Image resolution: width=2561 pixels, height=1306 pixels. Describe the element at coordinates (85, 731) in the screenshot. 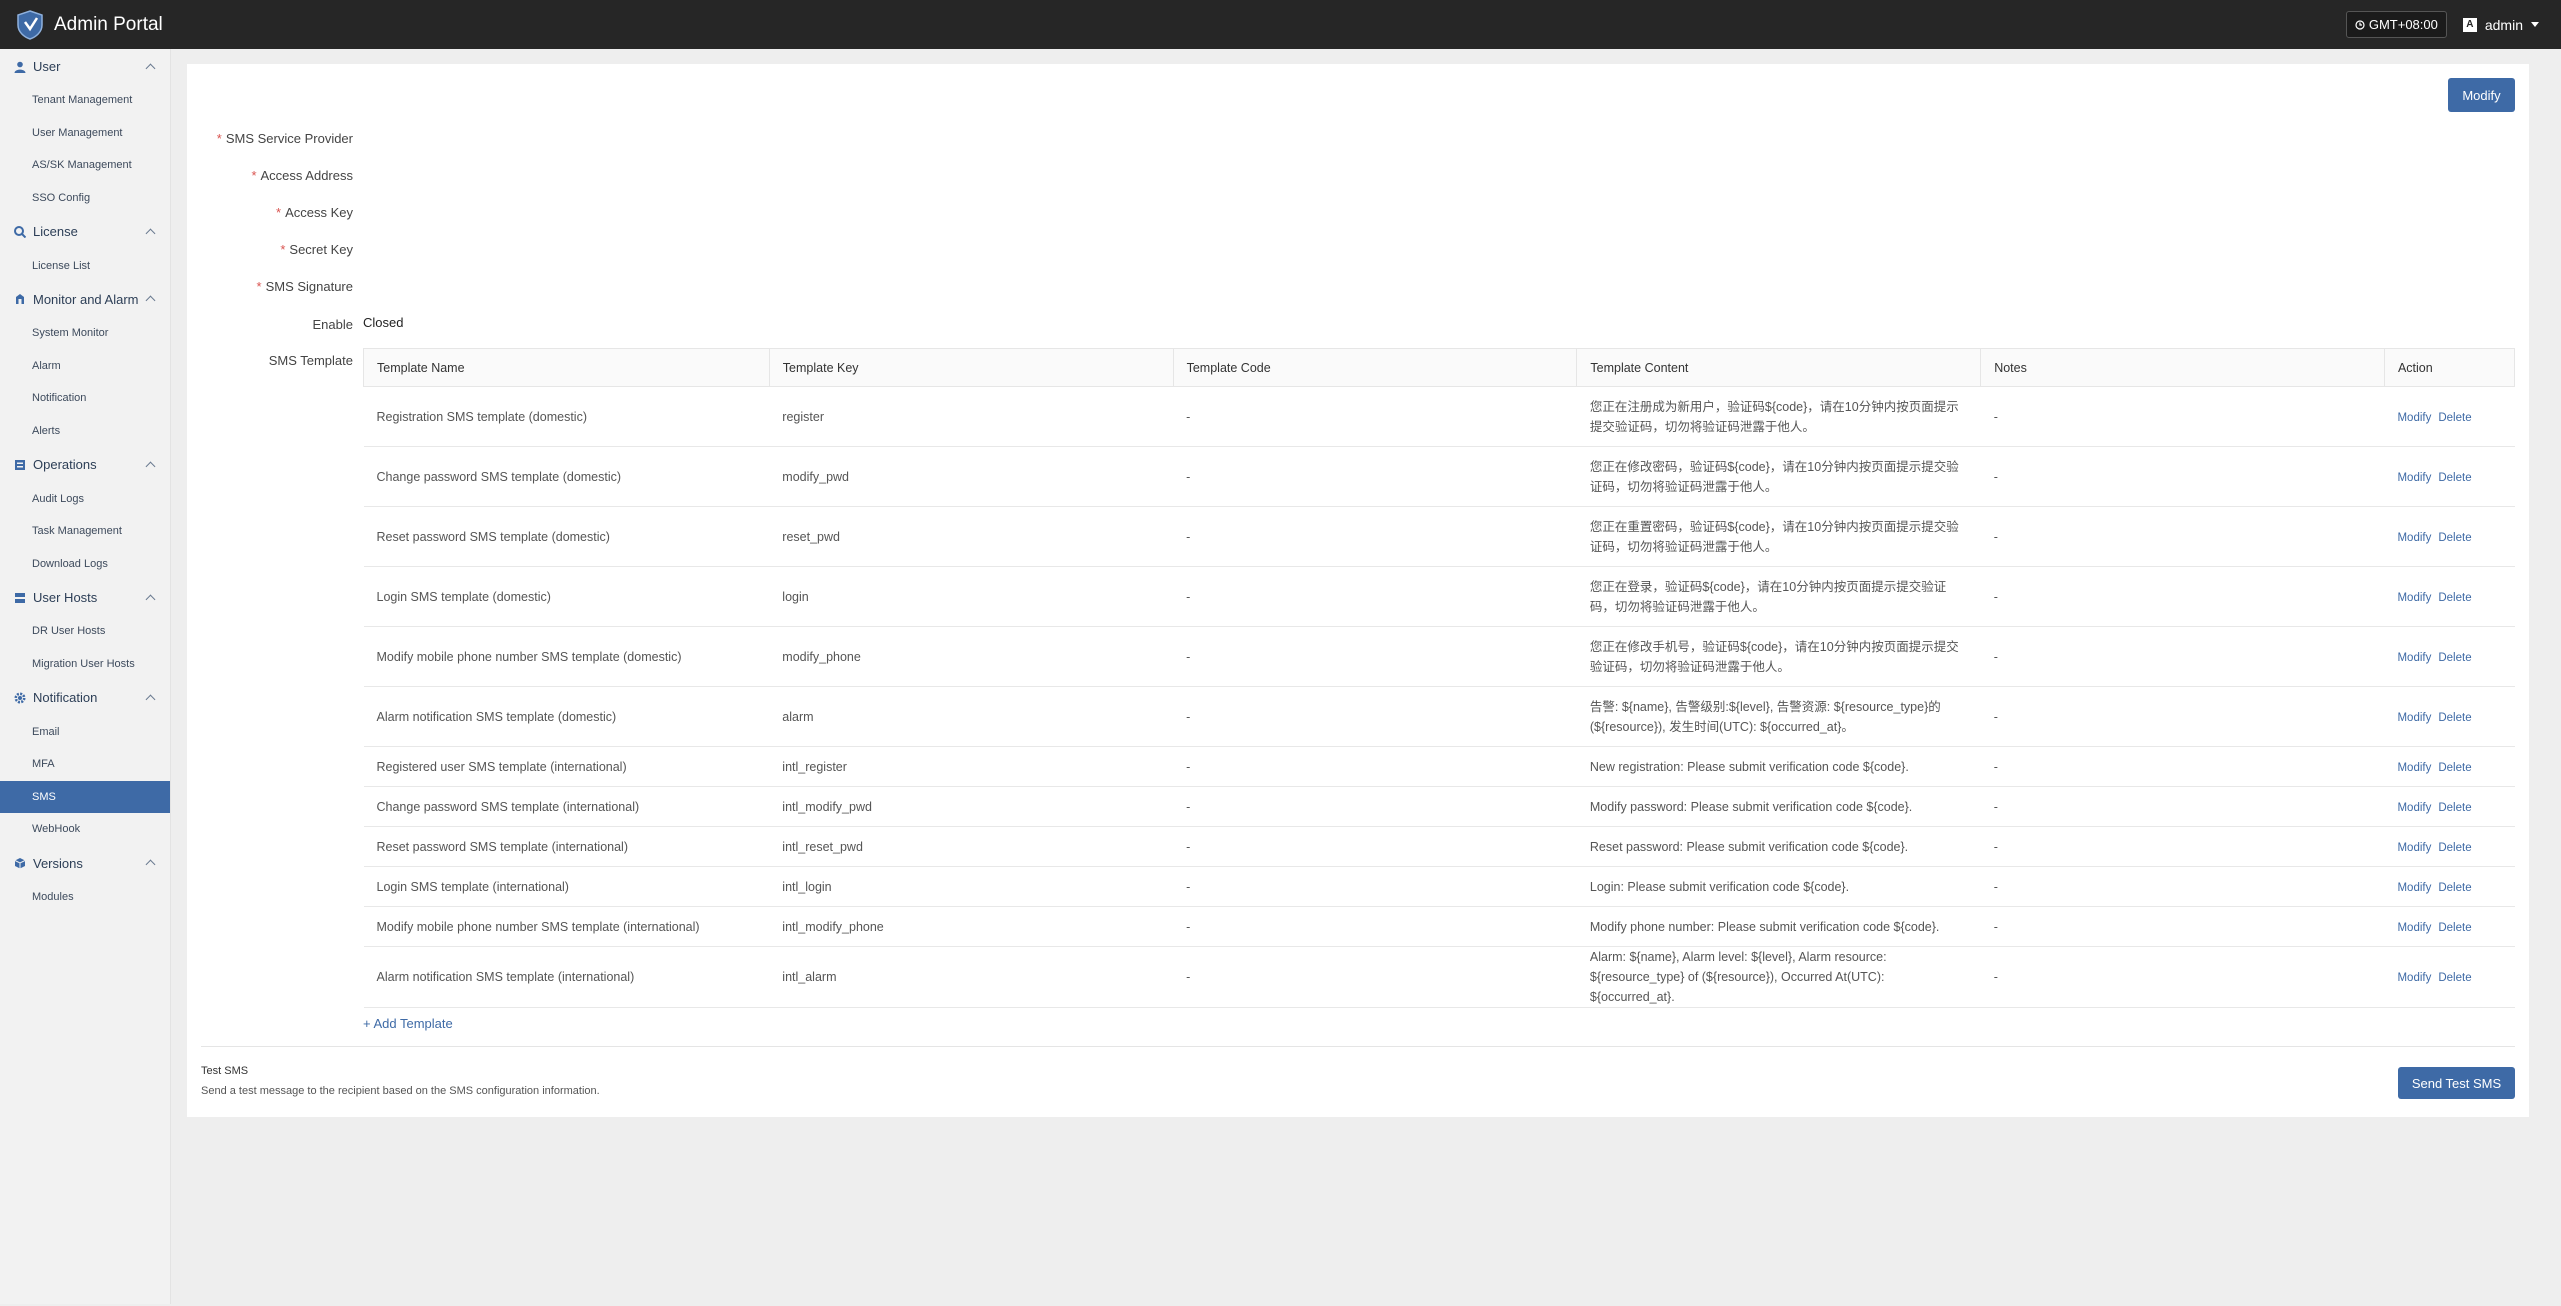

I see `sidebar-item-email: Email` at that location.